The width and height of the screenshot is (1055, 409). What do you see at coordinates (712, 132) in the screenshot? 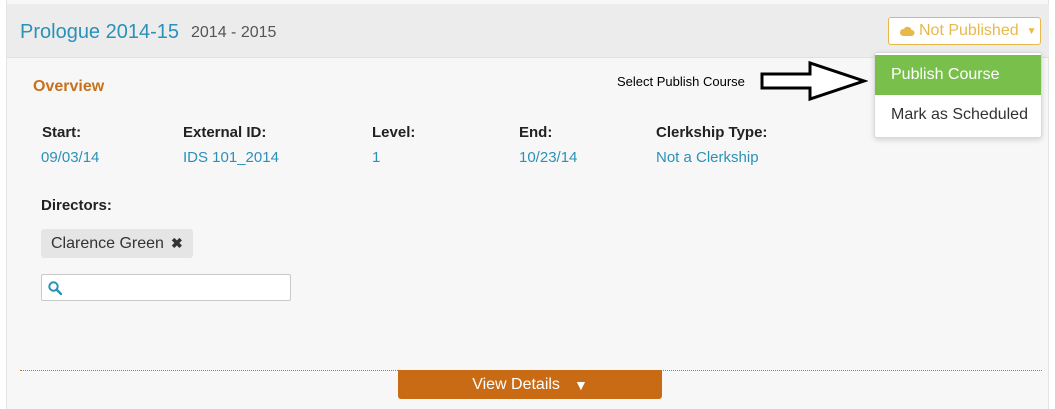
I see `clerkship-type-label: Clerkship Type:` at bounding box center [712, 132].